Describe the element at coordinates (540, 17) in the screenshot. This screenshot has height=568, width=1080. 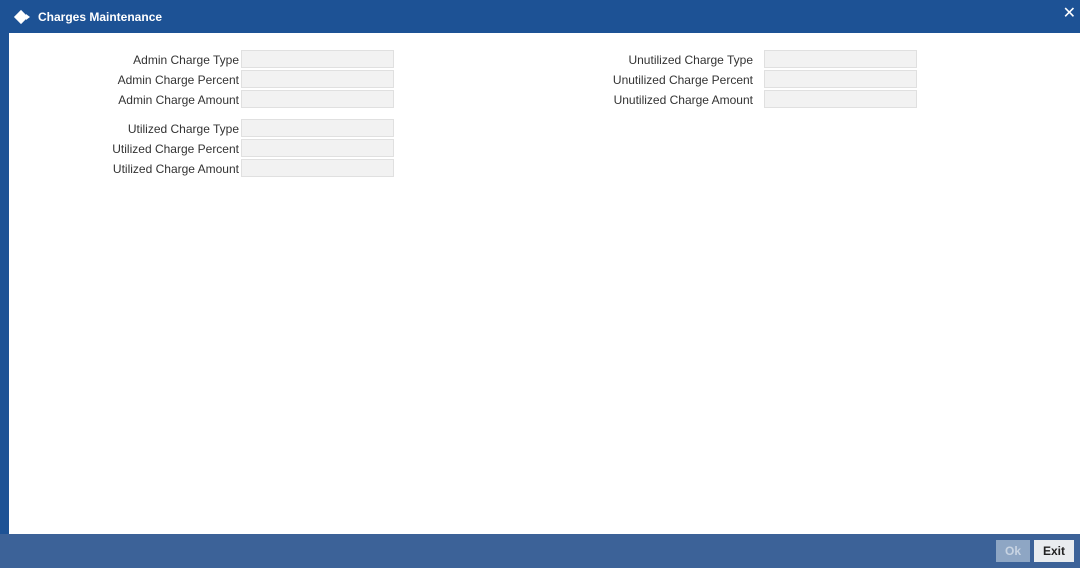
I see `title-bar: Charges Maintenance ✕` at that location.